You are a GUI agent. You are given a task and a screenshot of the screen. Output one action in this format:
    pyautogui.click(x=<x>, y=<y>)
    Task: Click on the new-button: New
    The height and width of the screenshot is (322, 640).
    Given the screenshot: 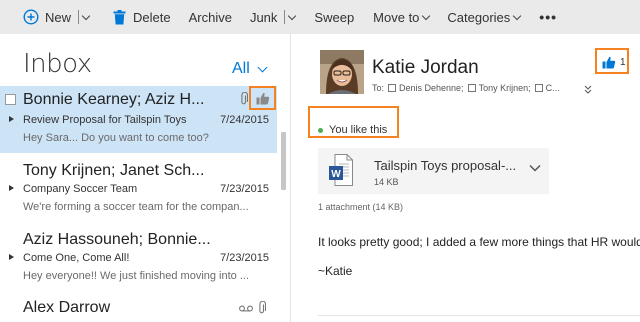 What is the action you would take?
    pyautogui.click(x=47, y=17)
    